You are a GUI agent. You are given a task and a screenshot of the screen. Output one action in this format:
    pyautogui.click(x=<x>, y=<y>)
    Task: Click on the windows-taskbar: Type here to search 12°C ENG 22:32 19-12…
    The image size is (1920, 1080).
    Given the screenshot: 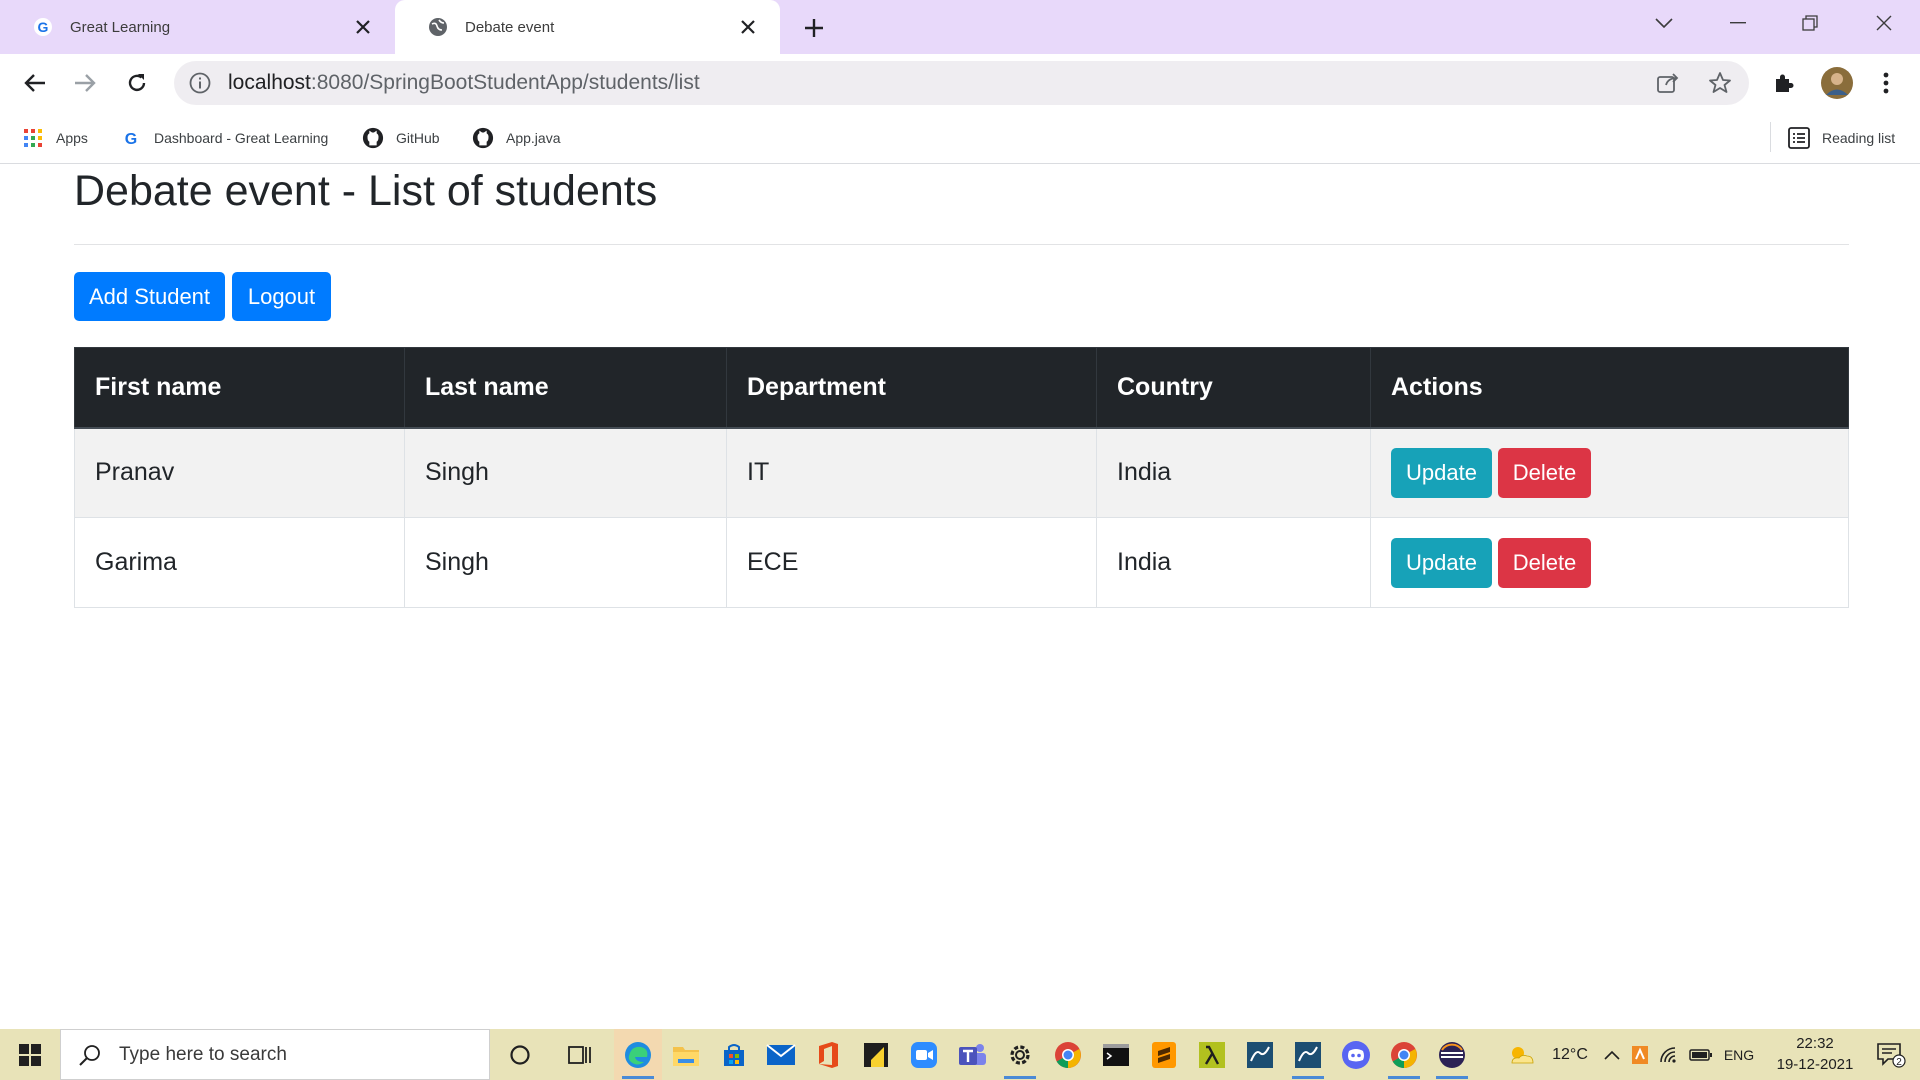 What is the action you would take?
    pyautogui.click(x=960, y=1054)
    